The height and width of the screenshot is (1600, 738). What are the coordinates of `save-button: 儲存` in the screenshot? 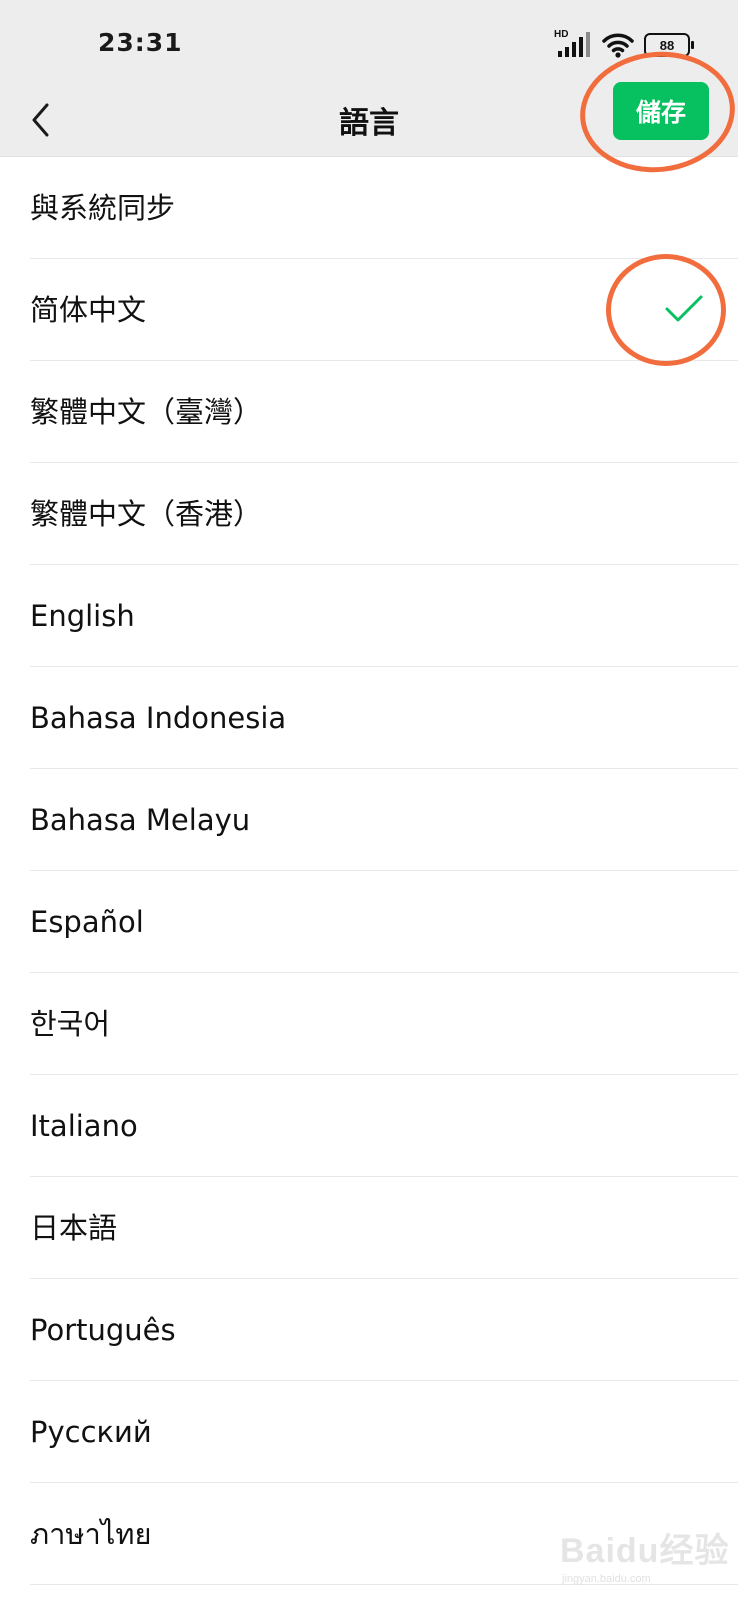 It's located at (661, 111).